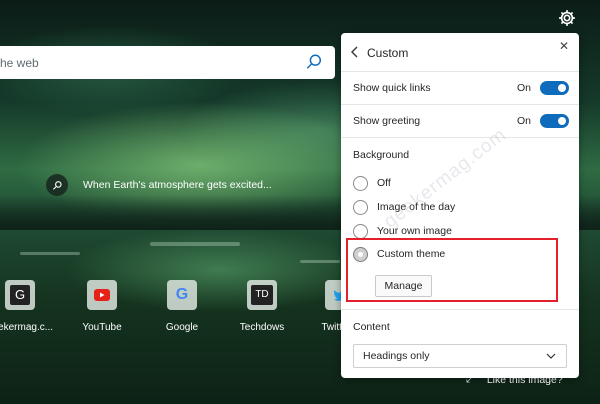  I want to click on quick-link-label: YouTube, so click(102, 327).